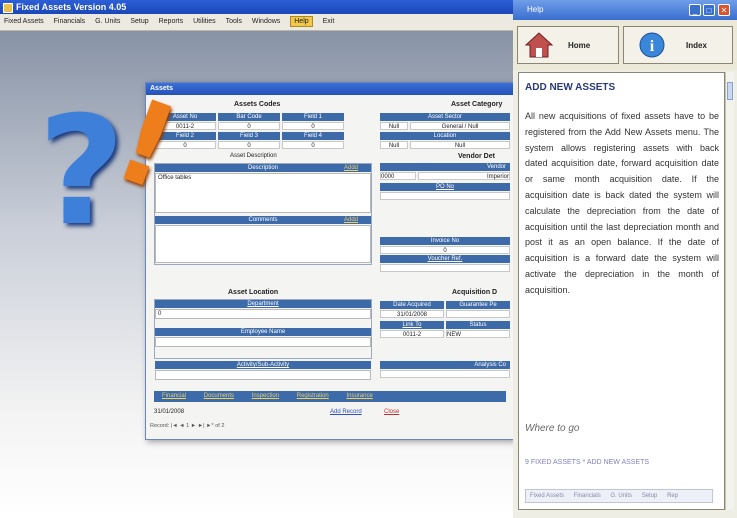 This screenshot has height=518, width=737. Describe the element at coordinates (412, 314) in the screenshot. I see `date-acquired-field: 31/01/2008` at that location.